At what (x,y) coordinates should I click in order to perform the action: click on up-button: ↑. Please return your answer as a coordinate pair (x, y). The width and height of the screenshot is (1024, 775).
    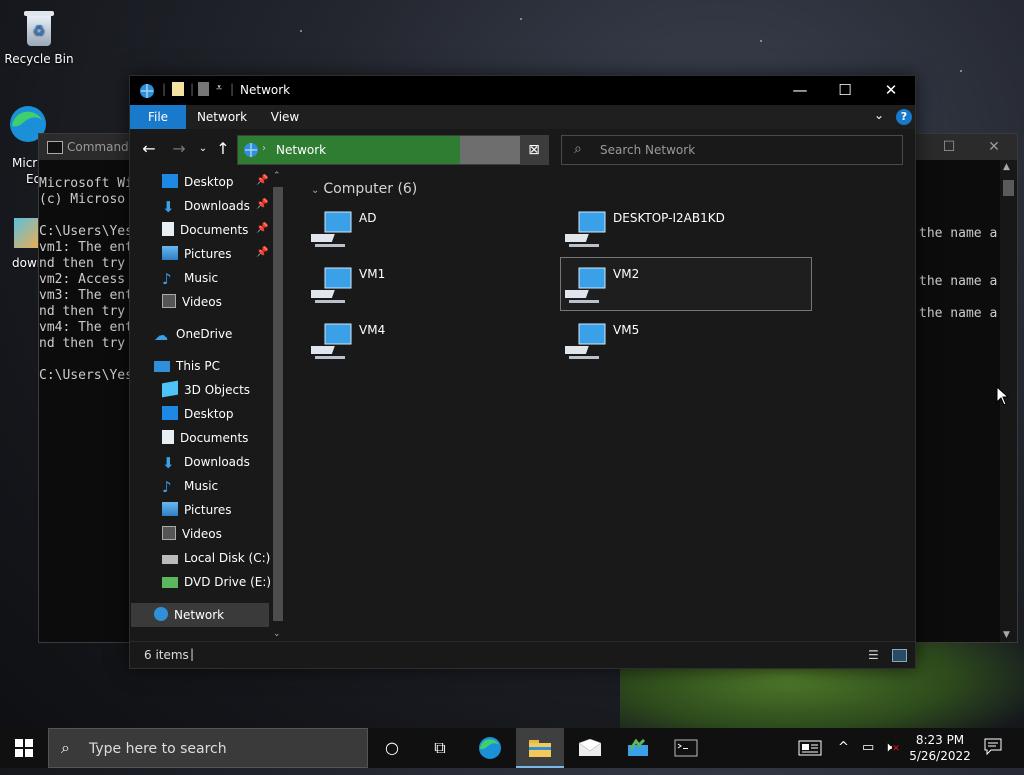
    Looking at the image, I should click on (223, 149).